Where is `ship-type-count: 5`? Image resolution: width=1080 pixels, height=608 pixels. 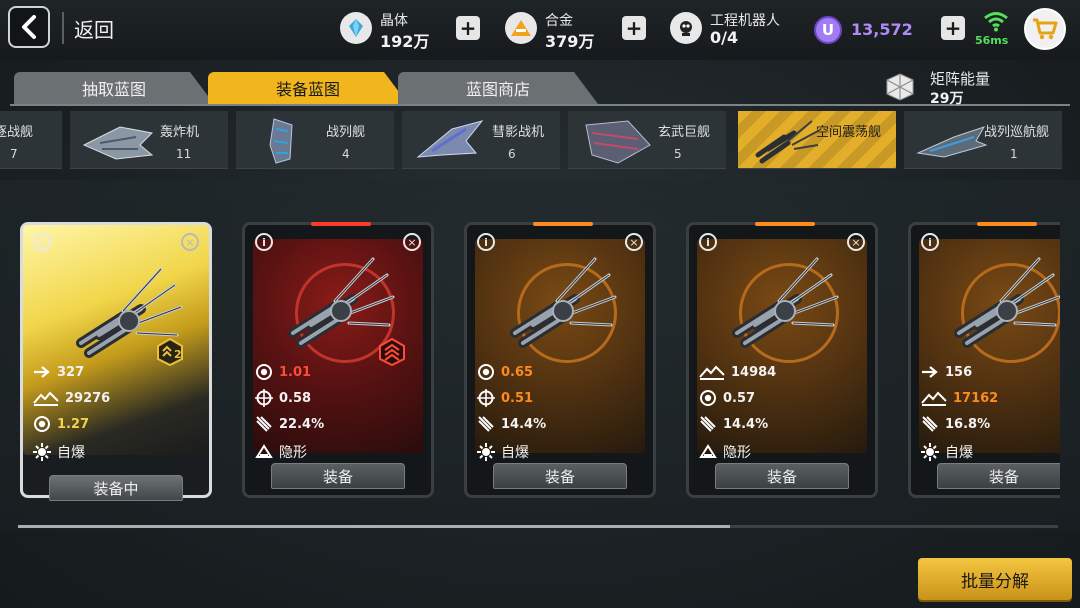
ship-type-count: 5 is located at coordinates (678, 154).